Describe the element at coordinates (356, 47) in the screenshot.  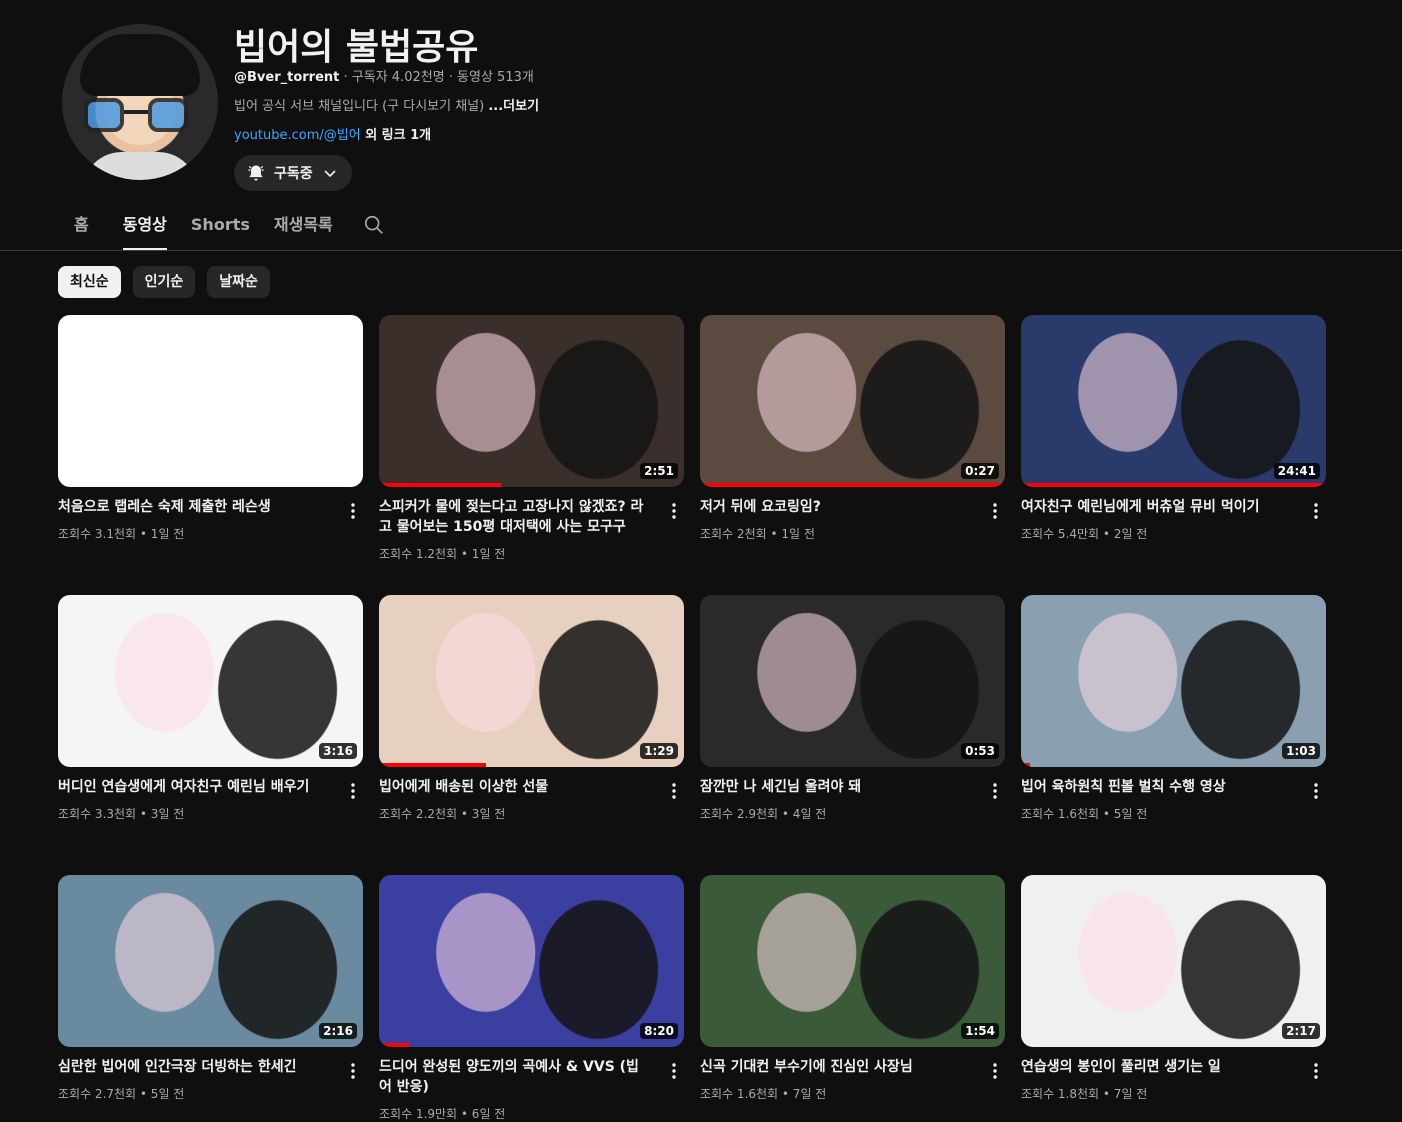
I see `channel-title: 빕어의 불법공유` at that location.